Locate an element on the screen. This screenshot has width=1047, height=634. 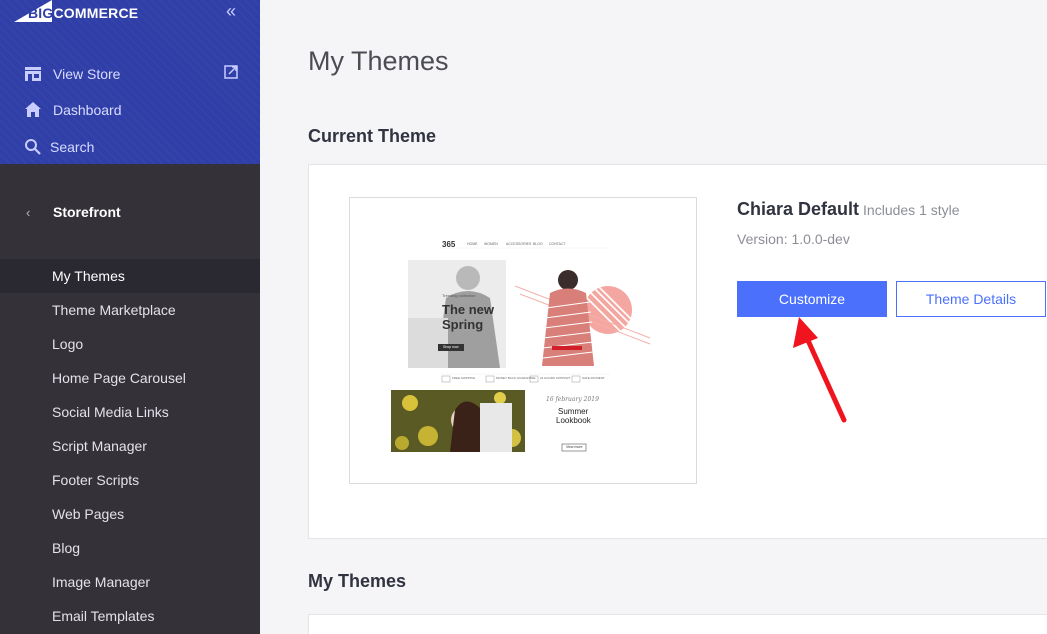
sidebar-item-web-pages: Web Pages is located at coordinates (130, 514).